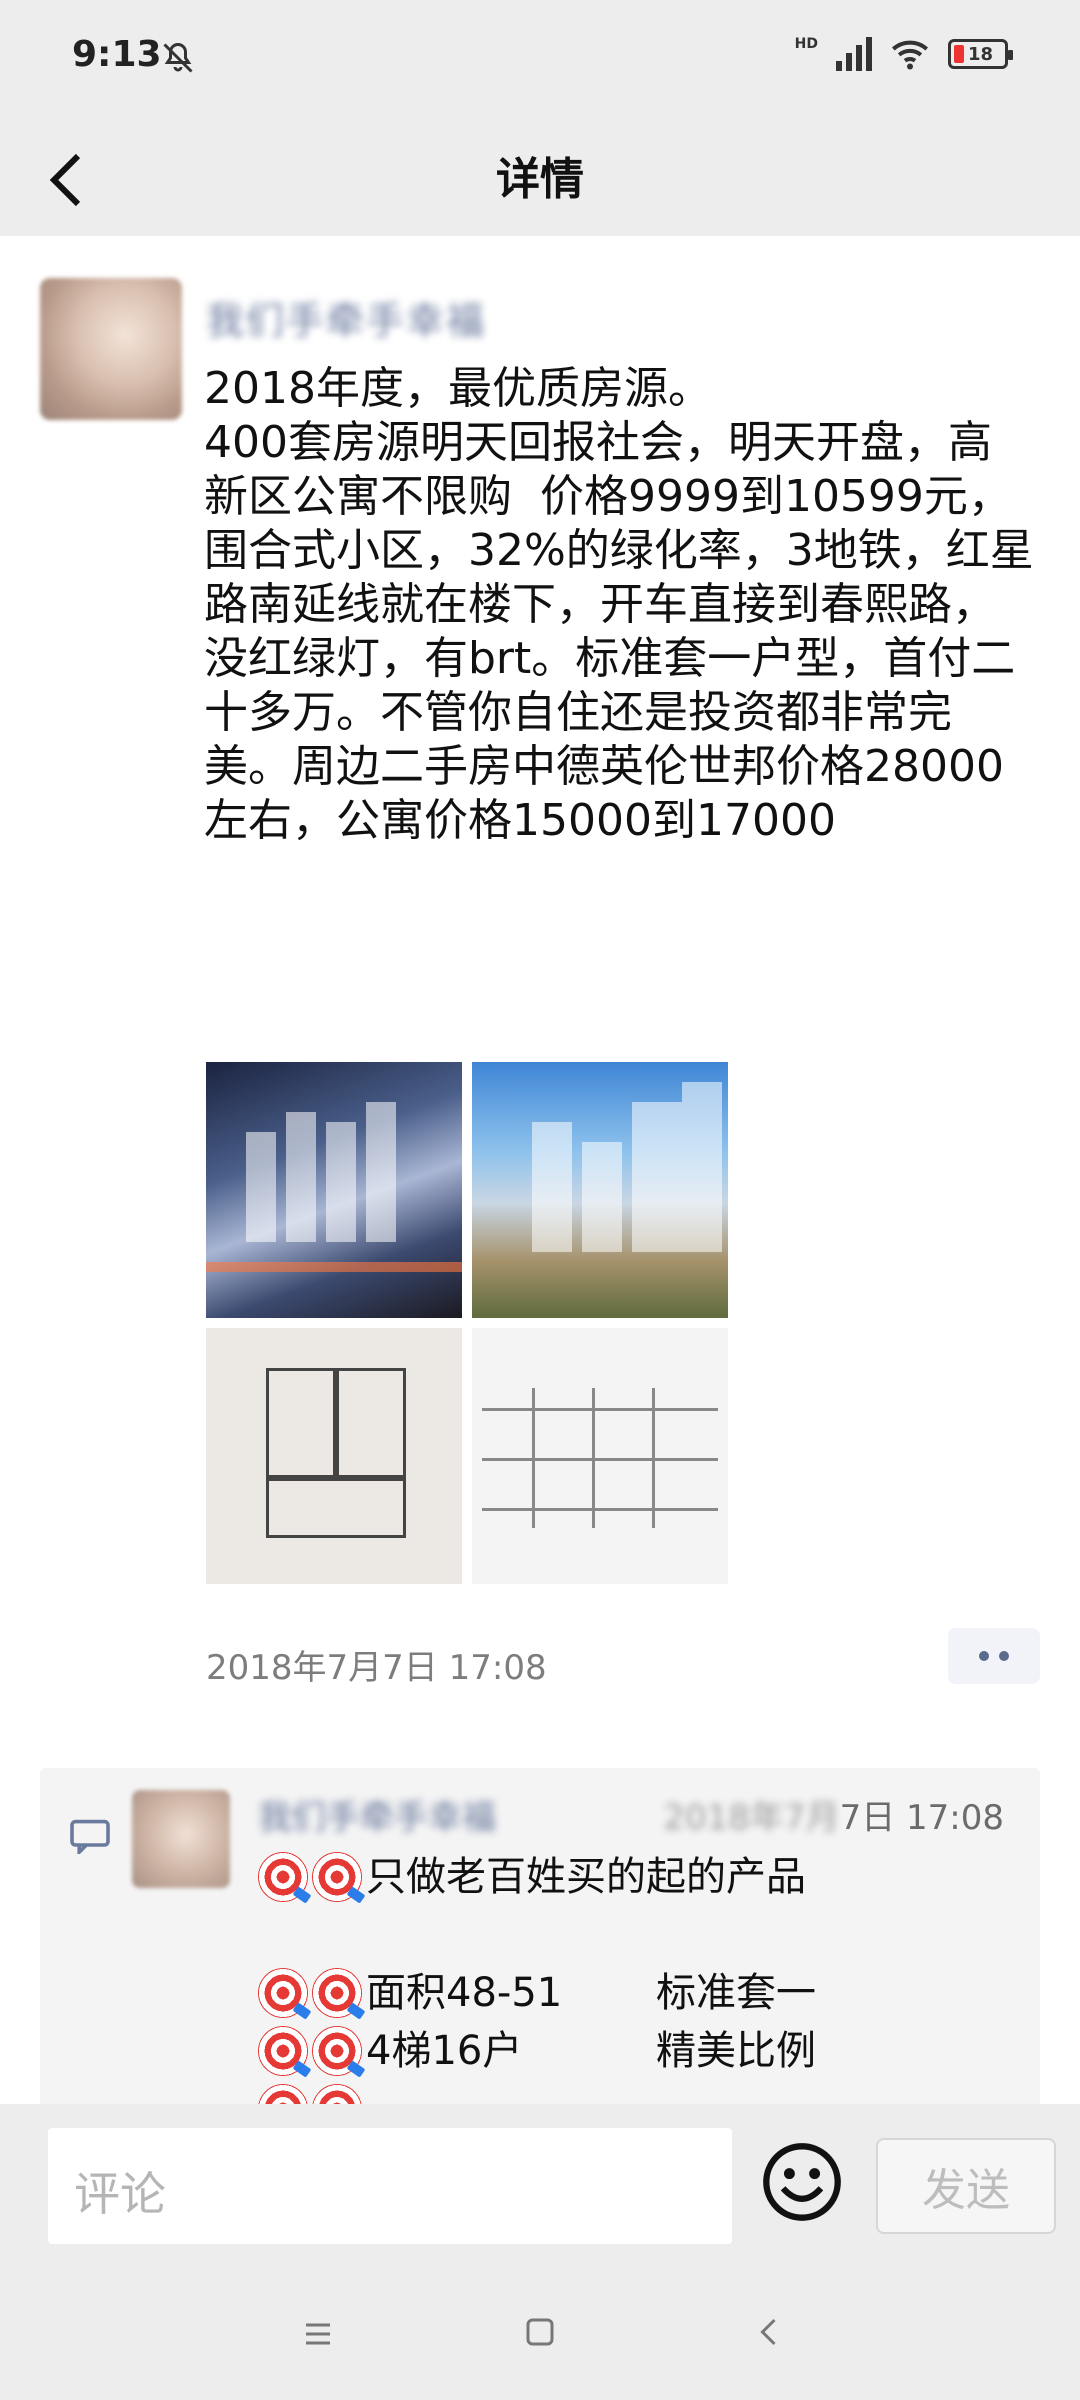 Image resolution: width=1080 pixels, height=2400 pixels. I want to click on system-nav-bar, so click(540, 2335).